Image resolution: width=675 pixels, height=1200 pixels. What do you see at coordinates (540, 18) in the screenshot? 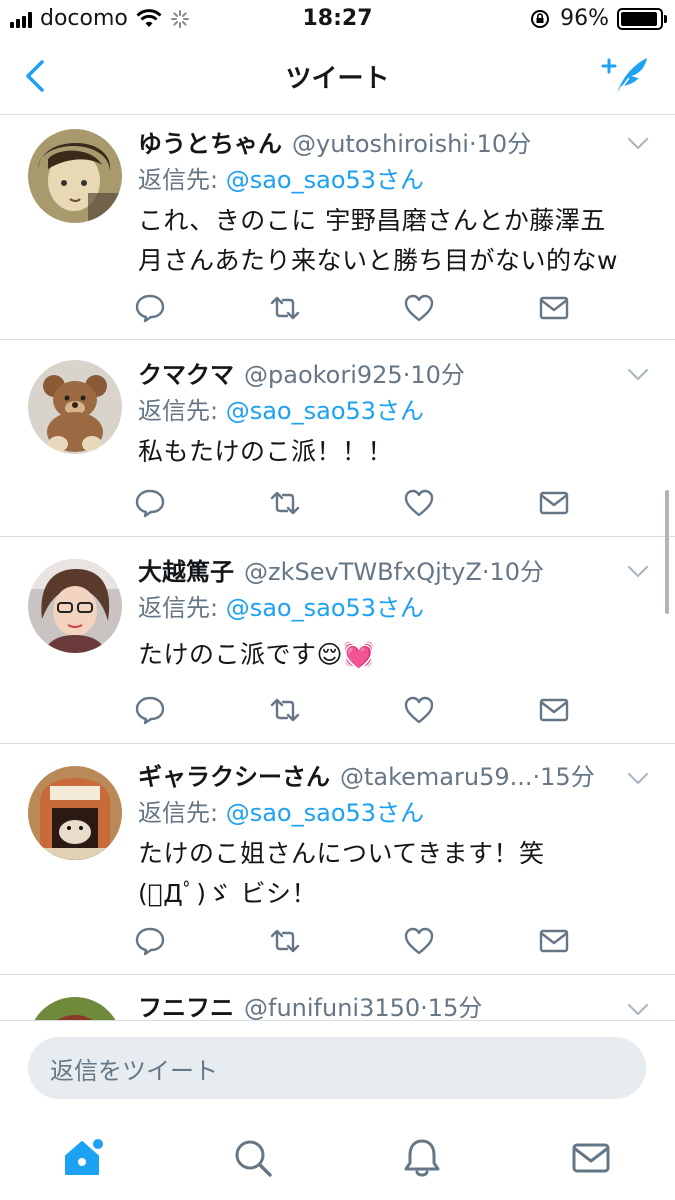
I see `rotation-lock-icon` at bounding box center [540, 18].